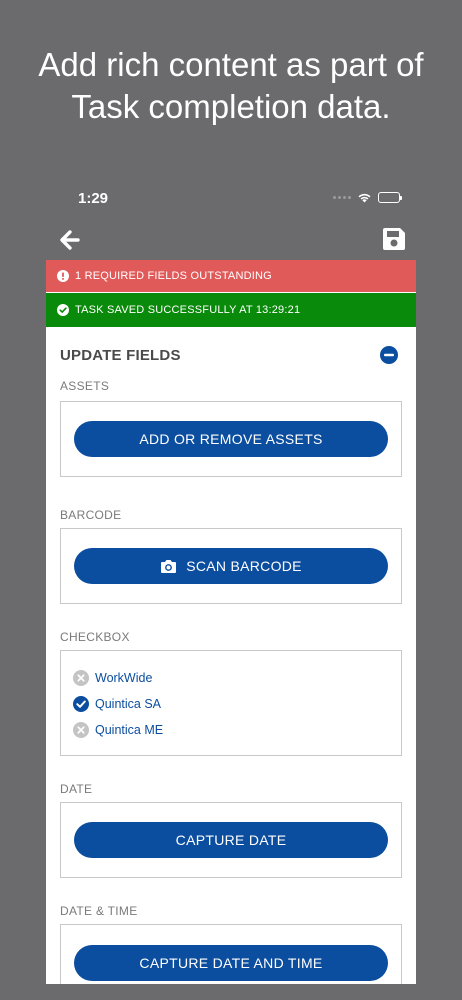 Image resolution: width=462 pixels, height=1000 pixels. I want to click on checkbox-option-quintica-sa: Quintica SA, so click(231, 704).